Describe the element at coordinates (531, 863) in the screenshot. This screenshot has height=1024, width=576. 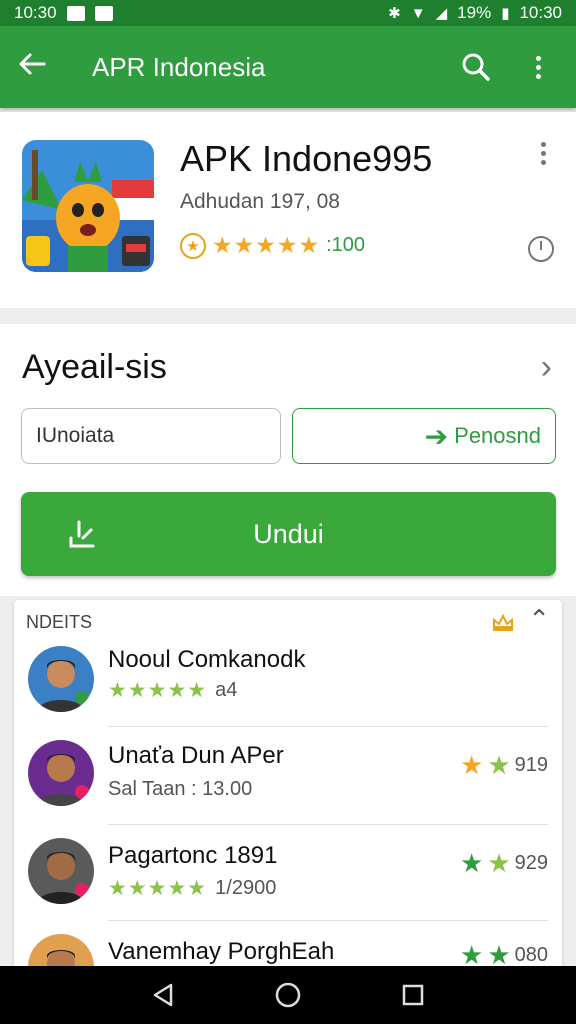
I see `review-score-value: 929` at that location.